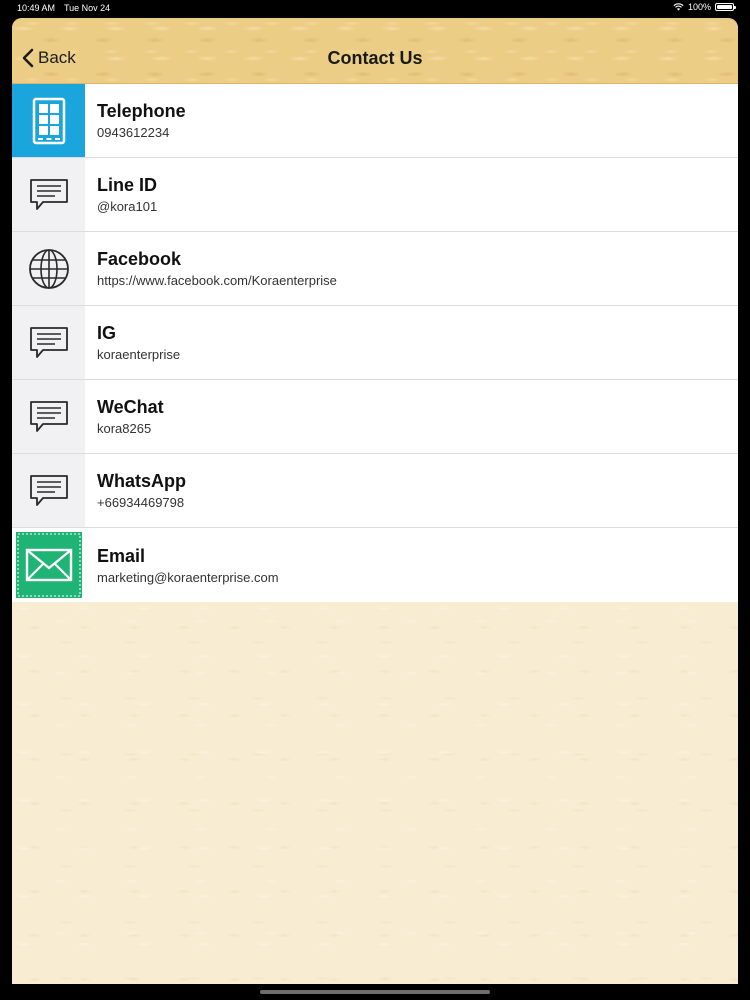  What do you see at coordinates (48, 565) in the screenshot?
I see `mail-icon` at bounding box center [48, 565].